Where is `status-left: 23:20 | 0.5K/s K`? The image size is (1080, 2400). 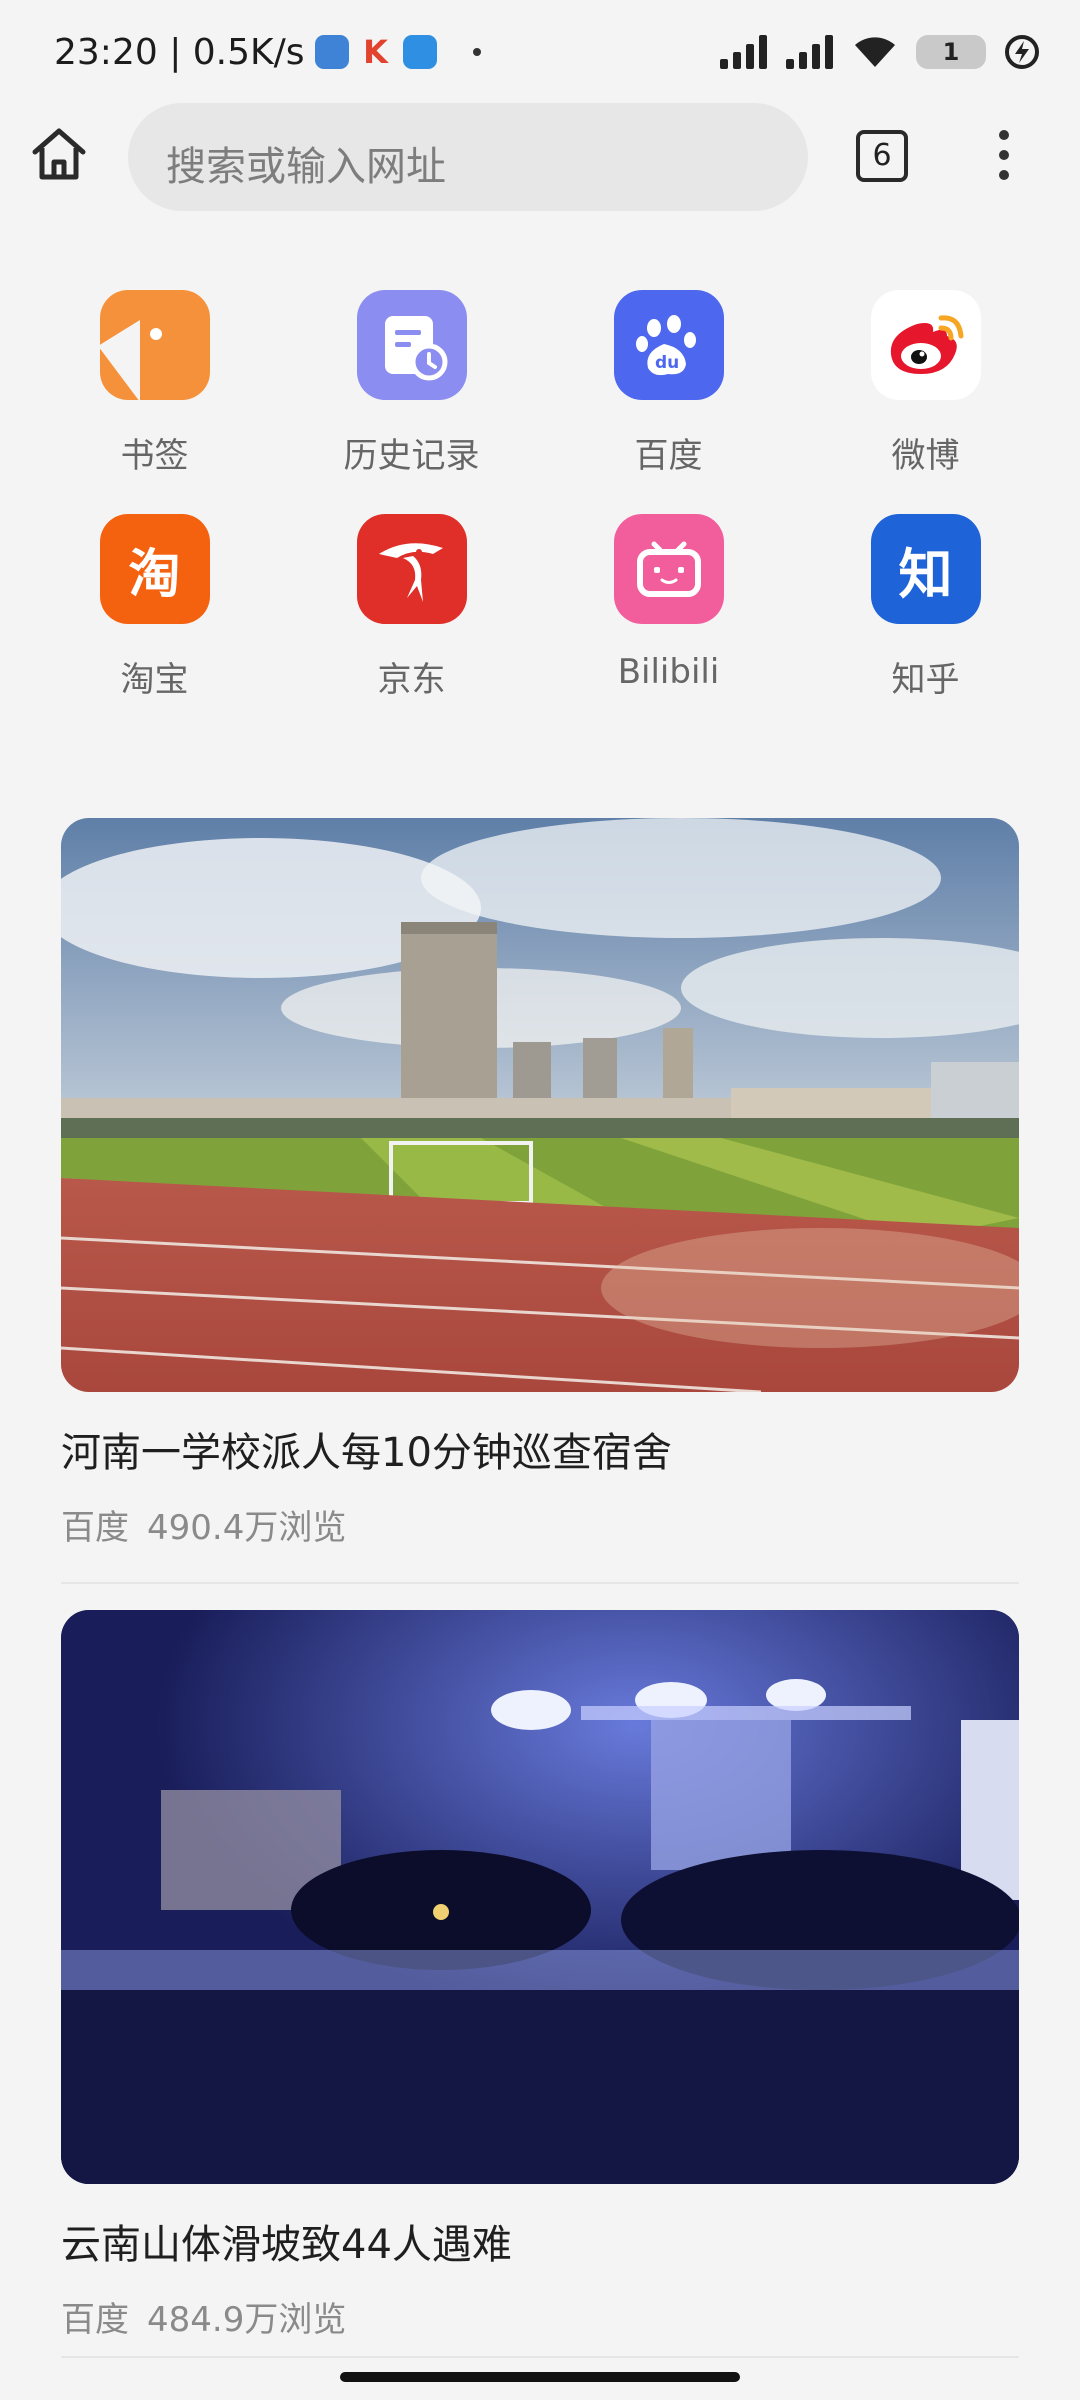
status-left: 23:20 | 0.5K/s K is located at coordinates (267, 52).